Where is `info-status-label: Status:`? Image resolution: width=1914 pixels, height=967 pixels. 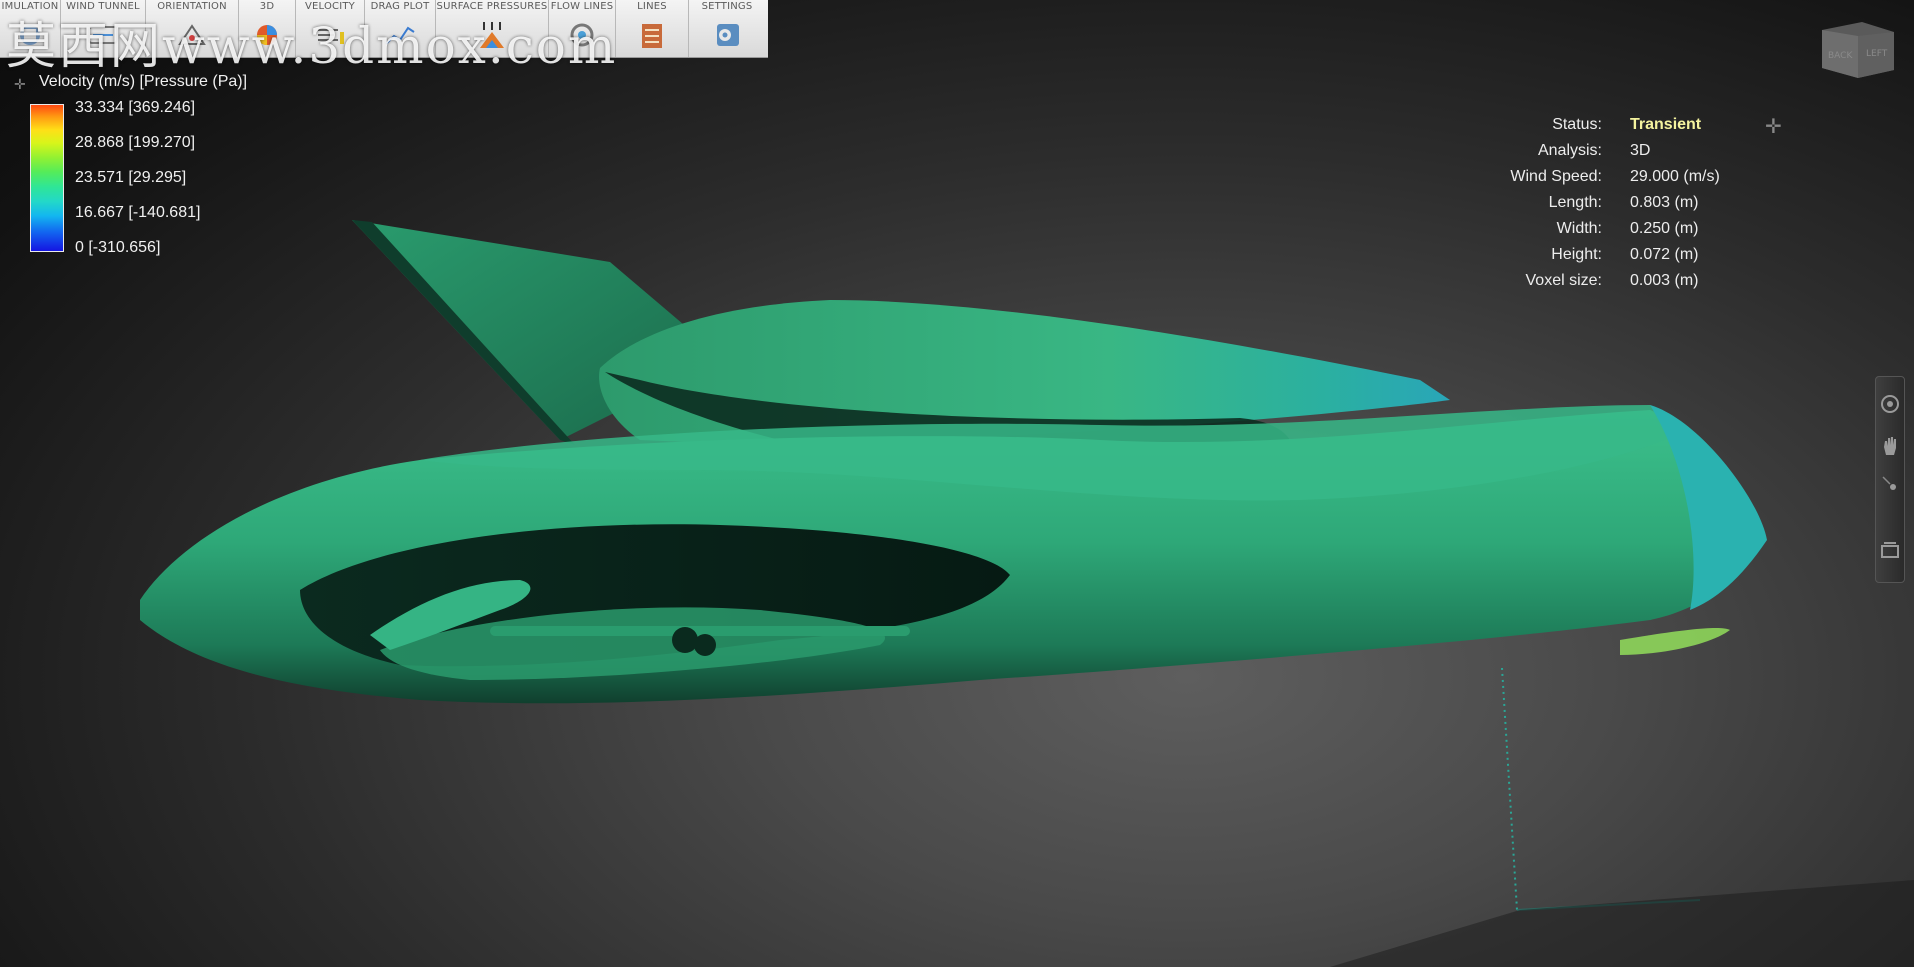 info-status-label: Status: is located at coordinates (1577, 124).